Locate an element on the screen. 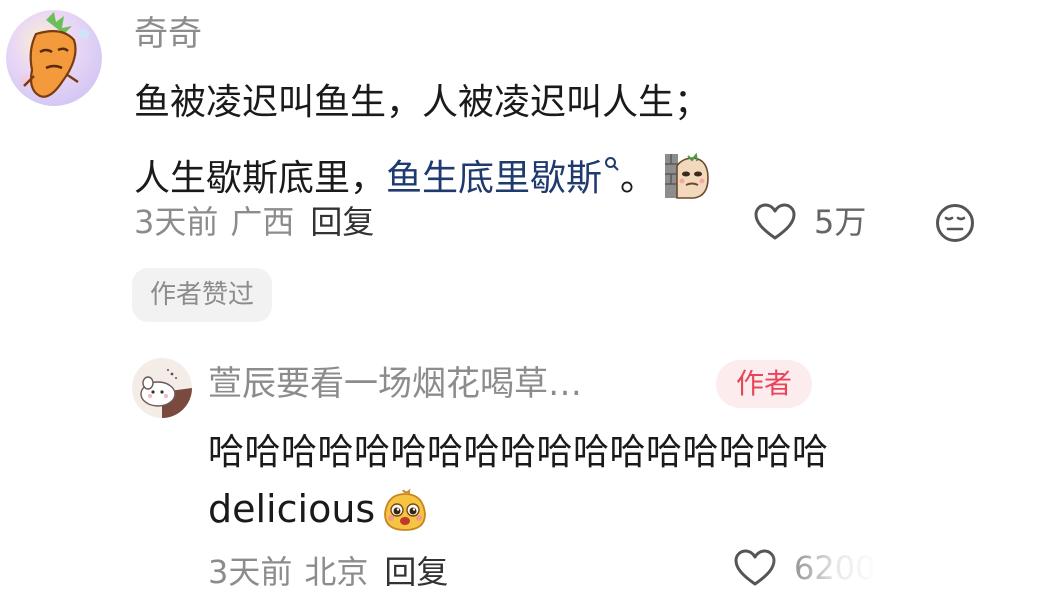 The width and height of the screenshot is (1041, 606). reply-avatar is located at coordinates (162, 388).